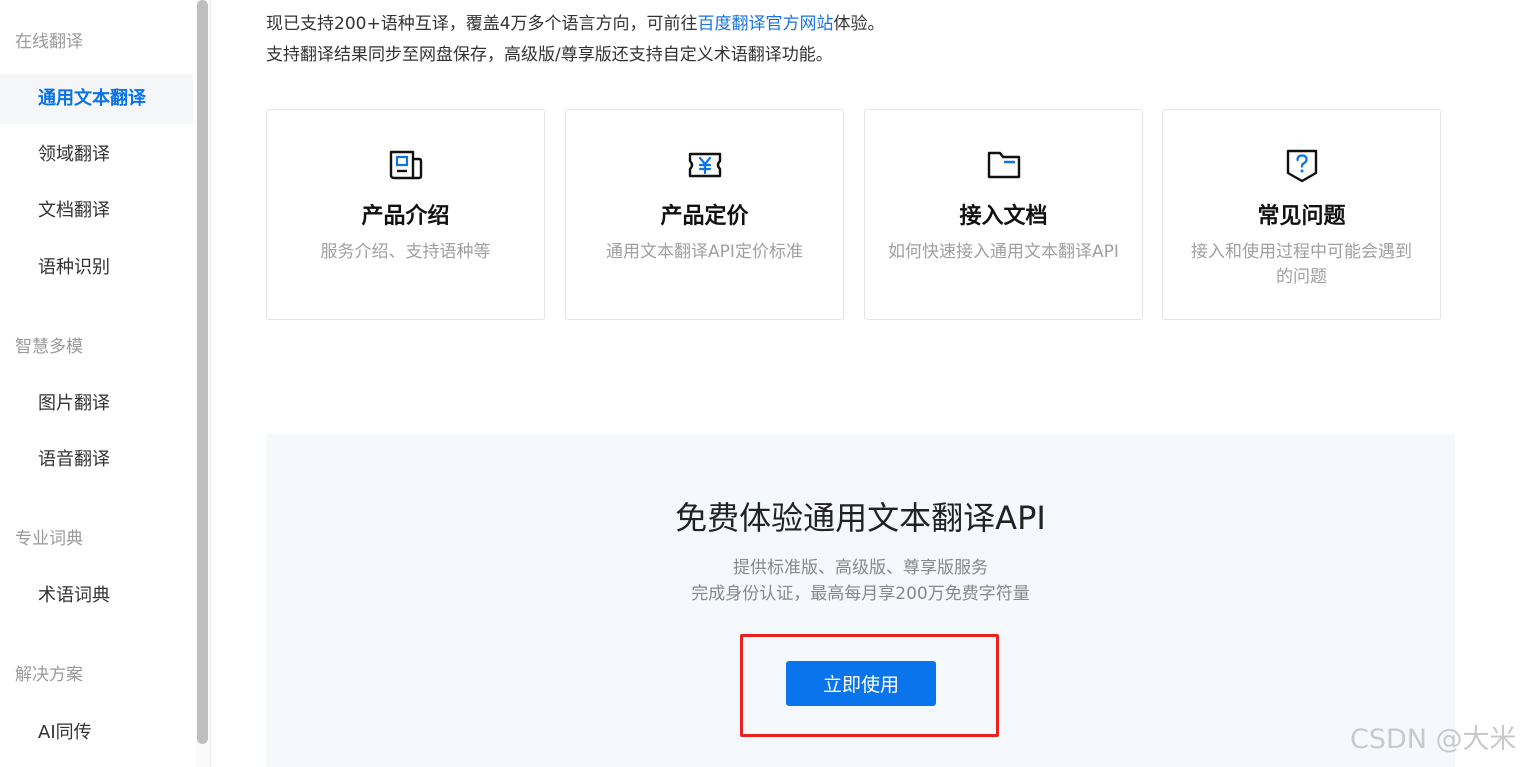 The height and width of the screenshot is (767, 1535). What do you see at coordinates (766, 24) in the screenshot?
I see `baidu-translate-official-link: 百度翻译官方网站` at bounding box center [766, 24].